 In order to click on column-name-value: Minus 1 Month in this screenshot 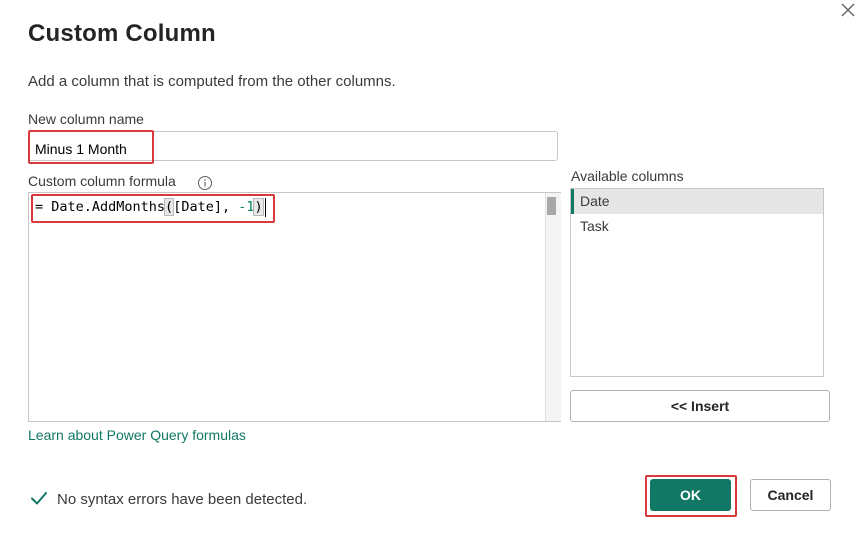, I will do `click(81, 149)`.